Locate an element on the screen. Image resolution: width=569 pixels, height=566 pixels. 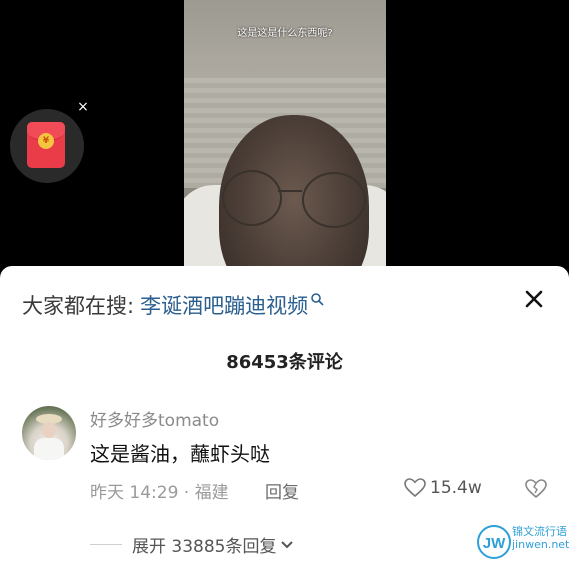
expand-divider-line is located at coordinates (106, 544).